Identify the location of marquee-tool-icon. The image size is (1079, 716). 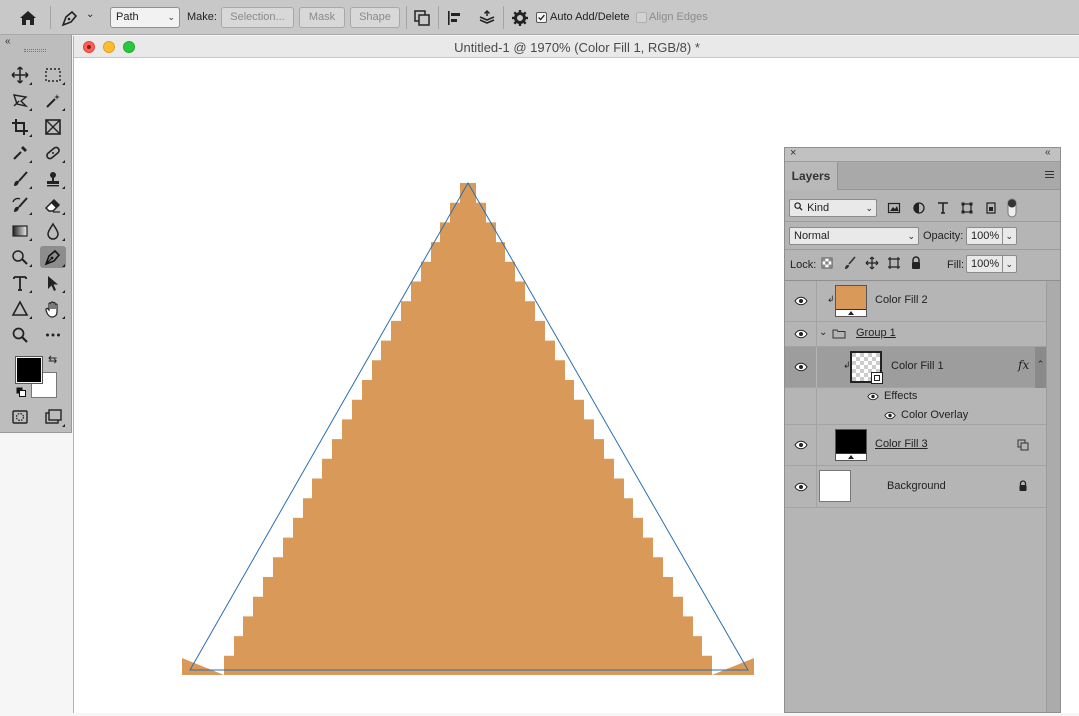
(53, 75).